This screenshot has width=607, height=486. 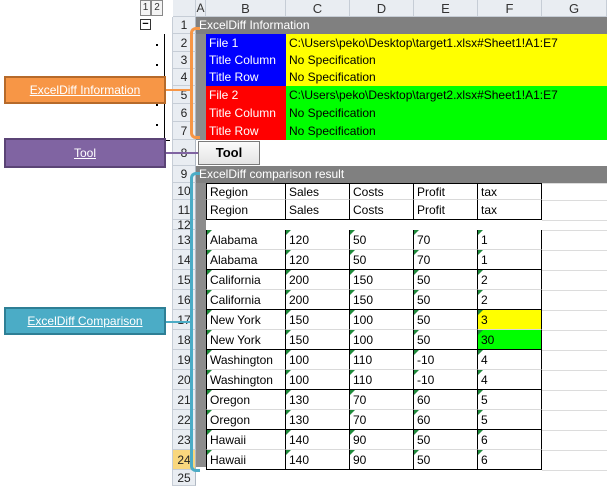 I want to click on column-header-g: G, so click(x=574, y=8).